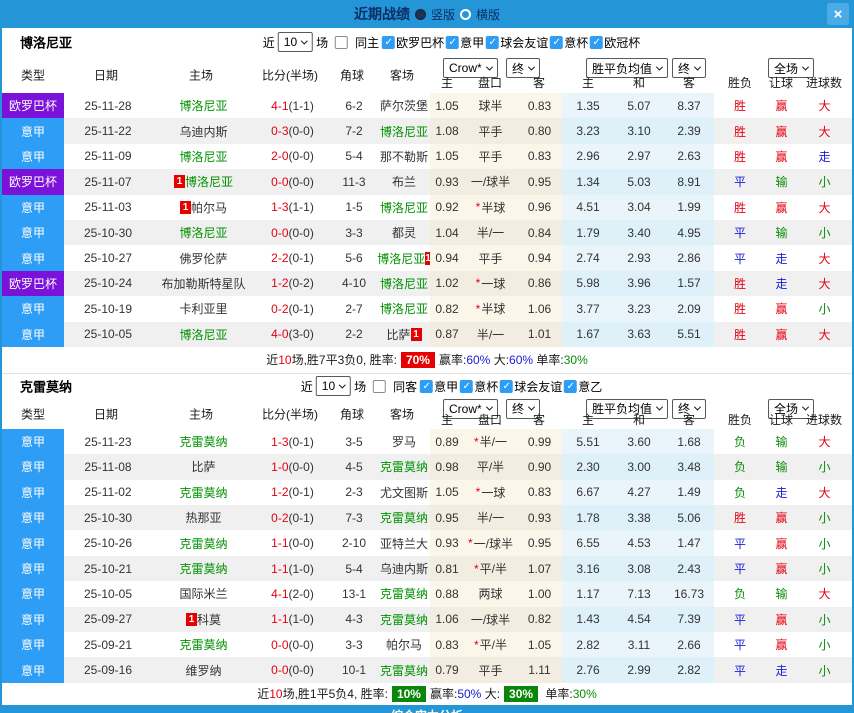 The width and height of the screenshot is (854, 713). What do you see at coordinates (292, 441) in the screenshot?
I see `score: 1-3 (0-1)` at bounding box center [292, 441].